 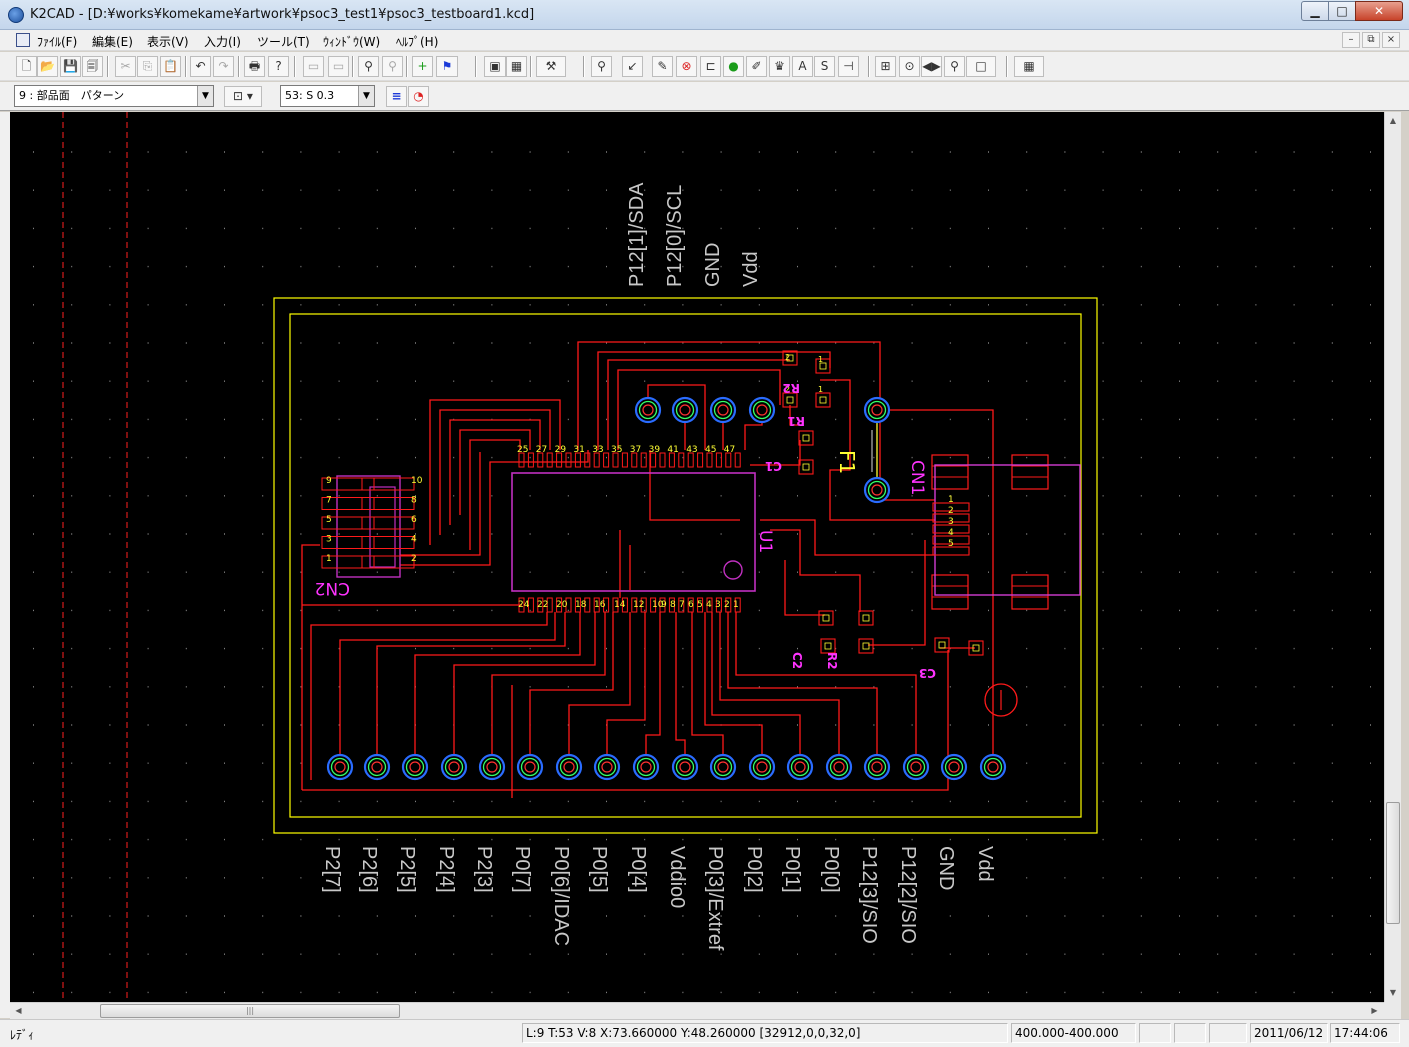 What do you see at coordinates (931, 66) in the screenshot?
I see `toolbar-mirror-button: ◀▶` at bounding box center [931, 66].